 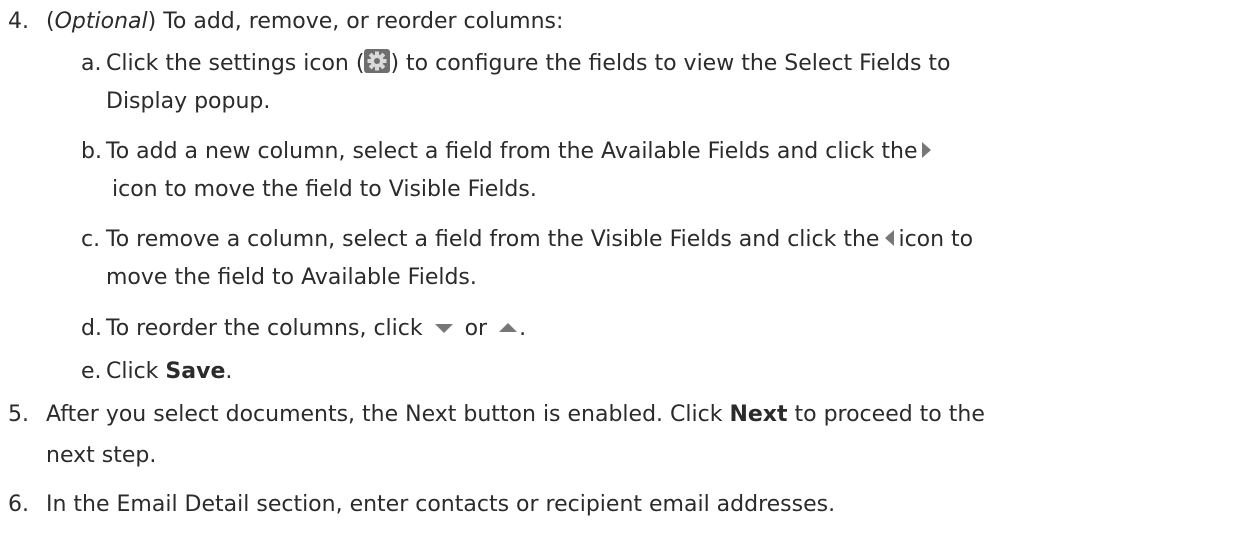 I want to click on substep-text: To reorder the columns, click, so click(x=264, y=328).